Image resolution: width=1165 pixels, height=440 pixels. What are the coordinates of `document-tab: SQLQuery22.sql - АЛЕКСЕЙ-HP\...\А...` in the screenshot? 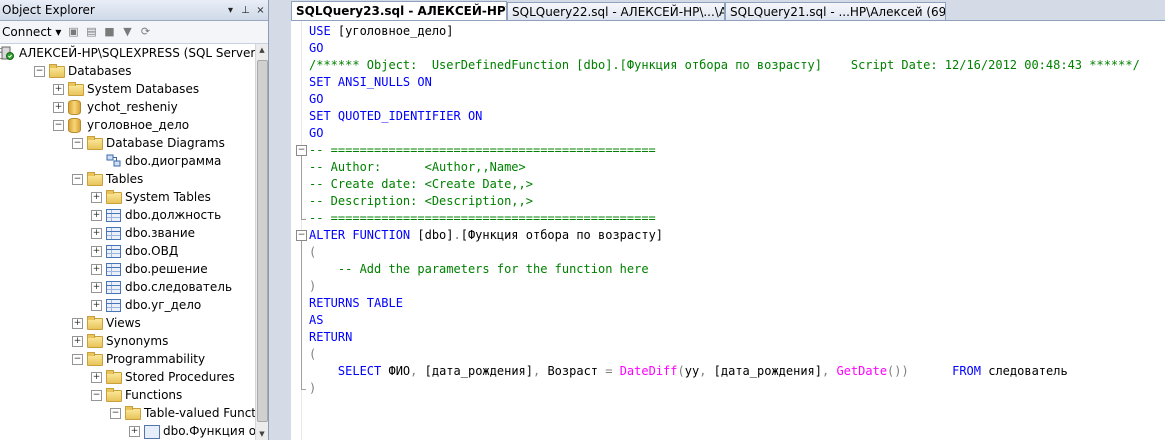 It's located at (616, 11).